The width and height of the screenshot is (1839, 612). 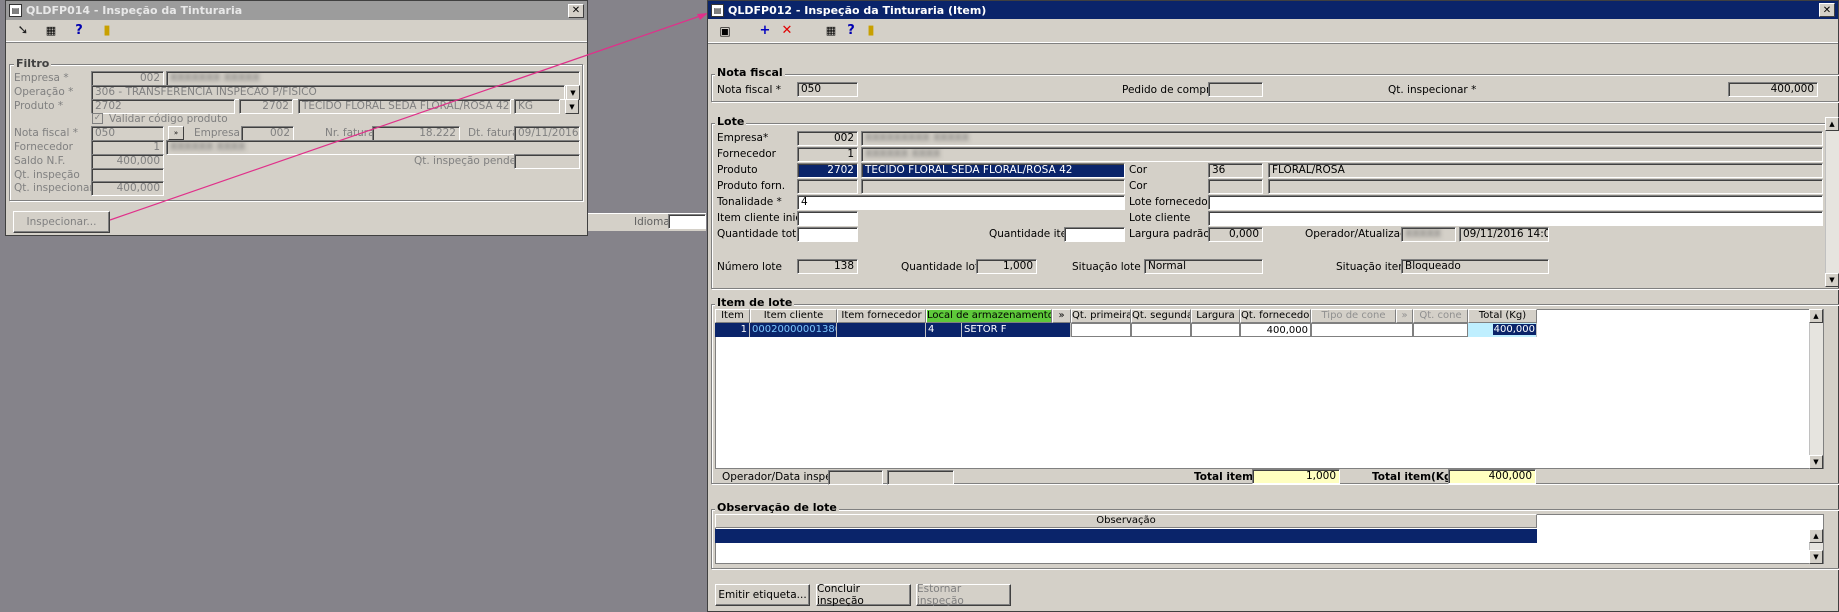 What do you see at coordinates (855, 477) in the screenshot?
I see `opdata-operador-field` at bounding box center [855, 477].